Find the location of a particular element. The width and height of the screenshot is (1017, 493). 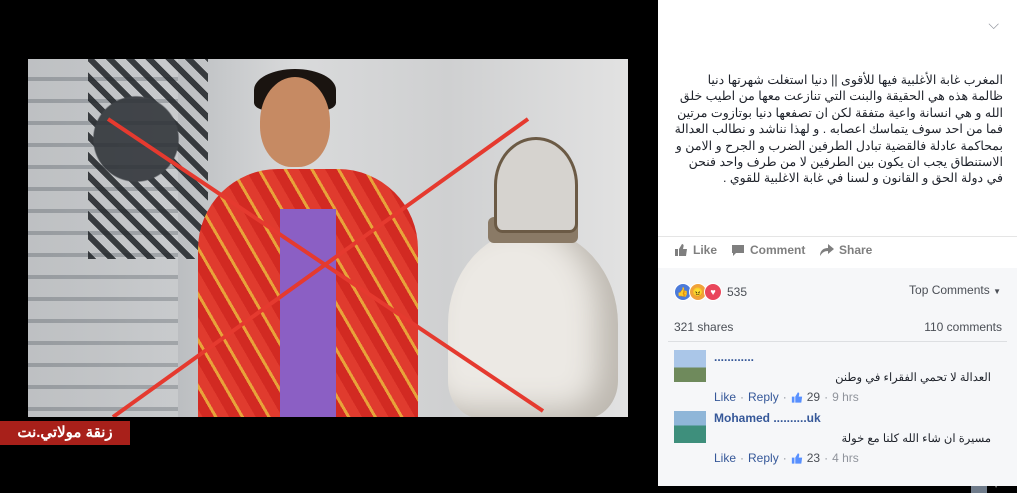

reaction-love-icon: ♥ is located at coordinates (713, 292).